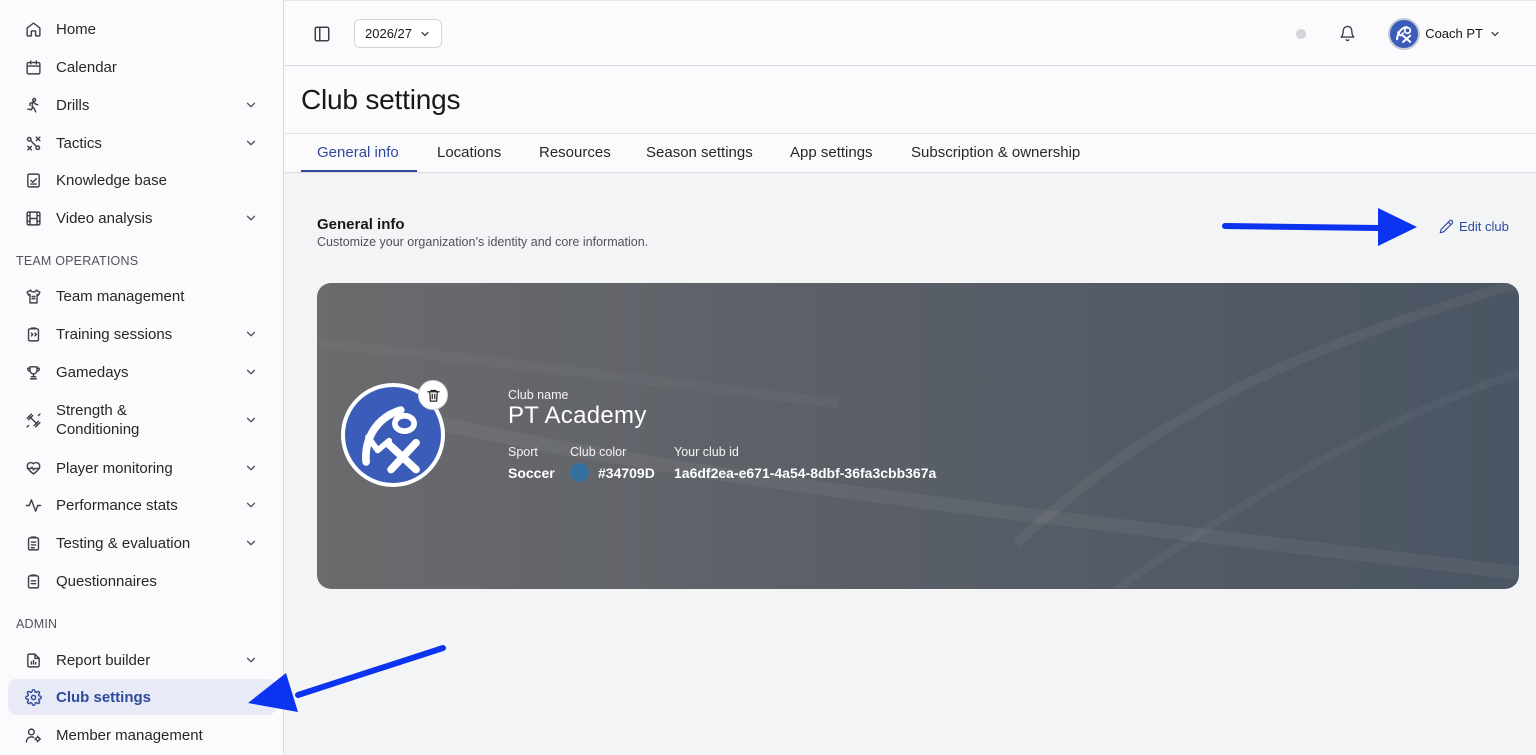 Image resolution: width=1536 pixels, height=755 pixels. Describe the element at coordinates (33, 581) in the screenshot. I see `clipboard-check-icon` at that location.